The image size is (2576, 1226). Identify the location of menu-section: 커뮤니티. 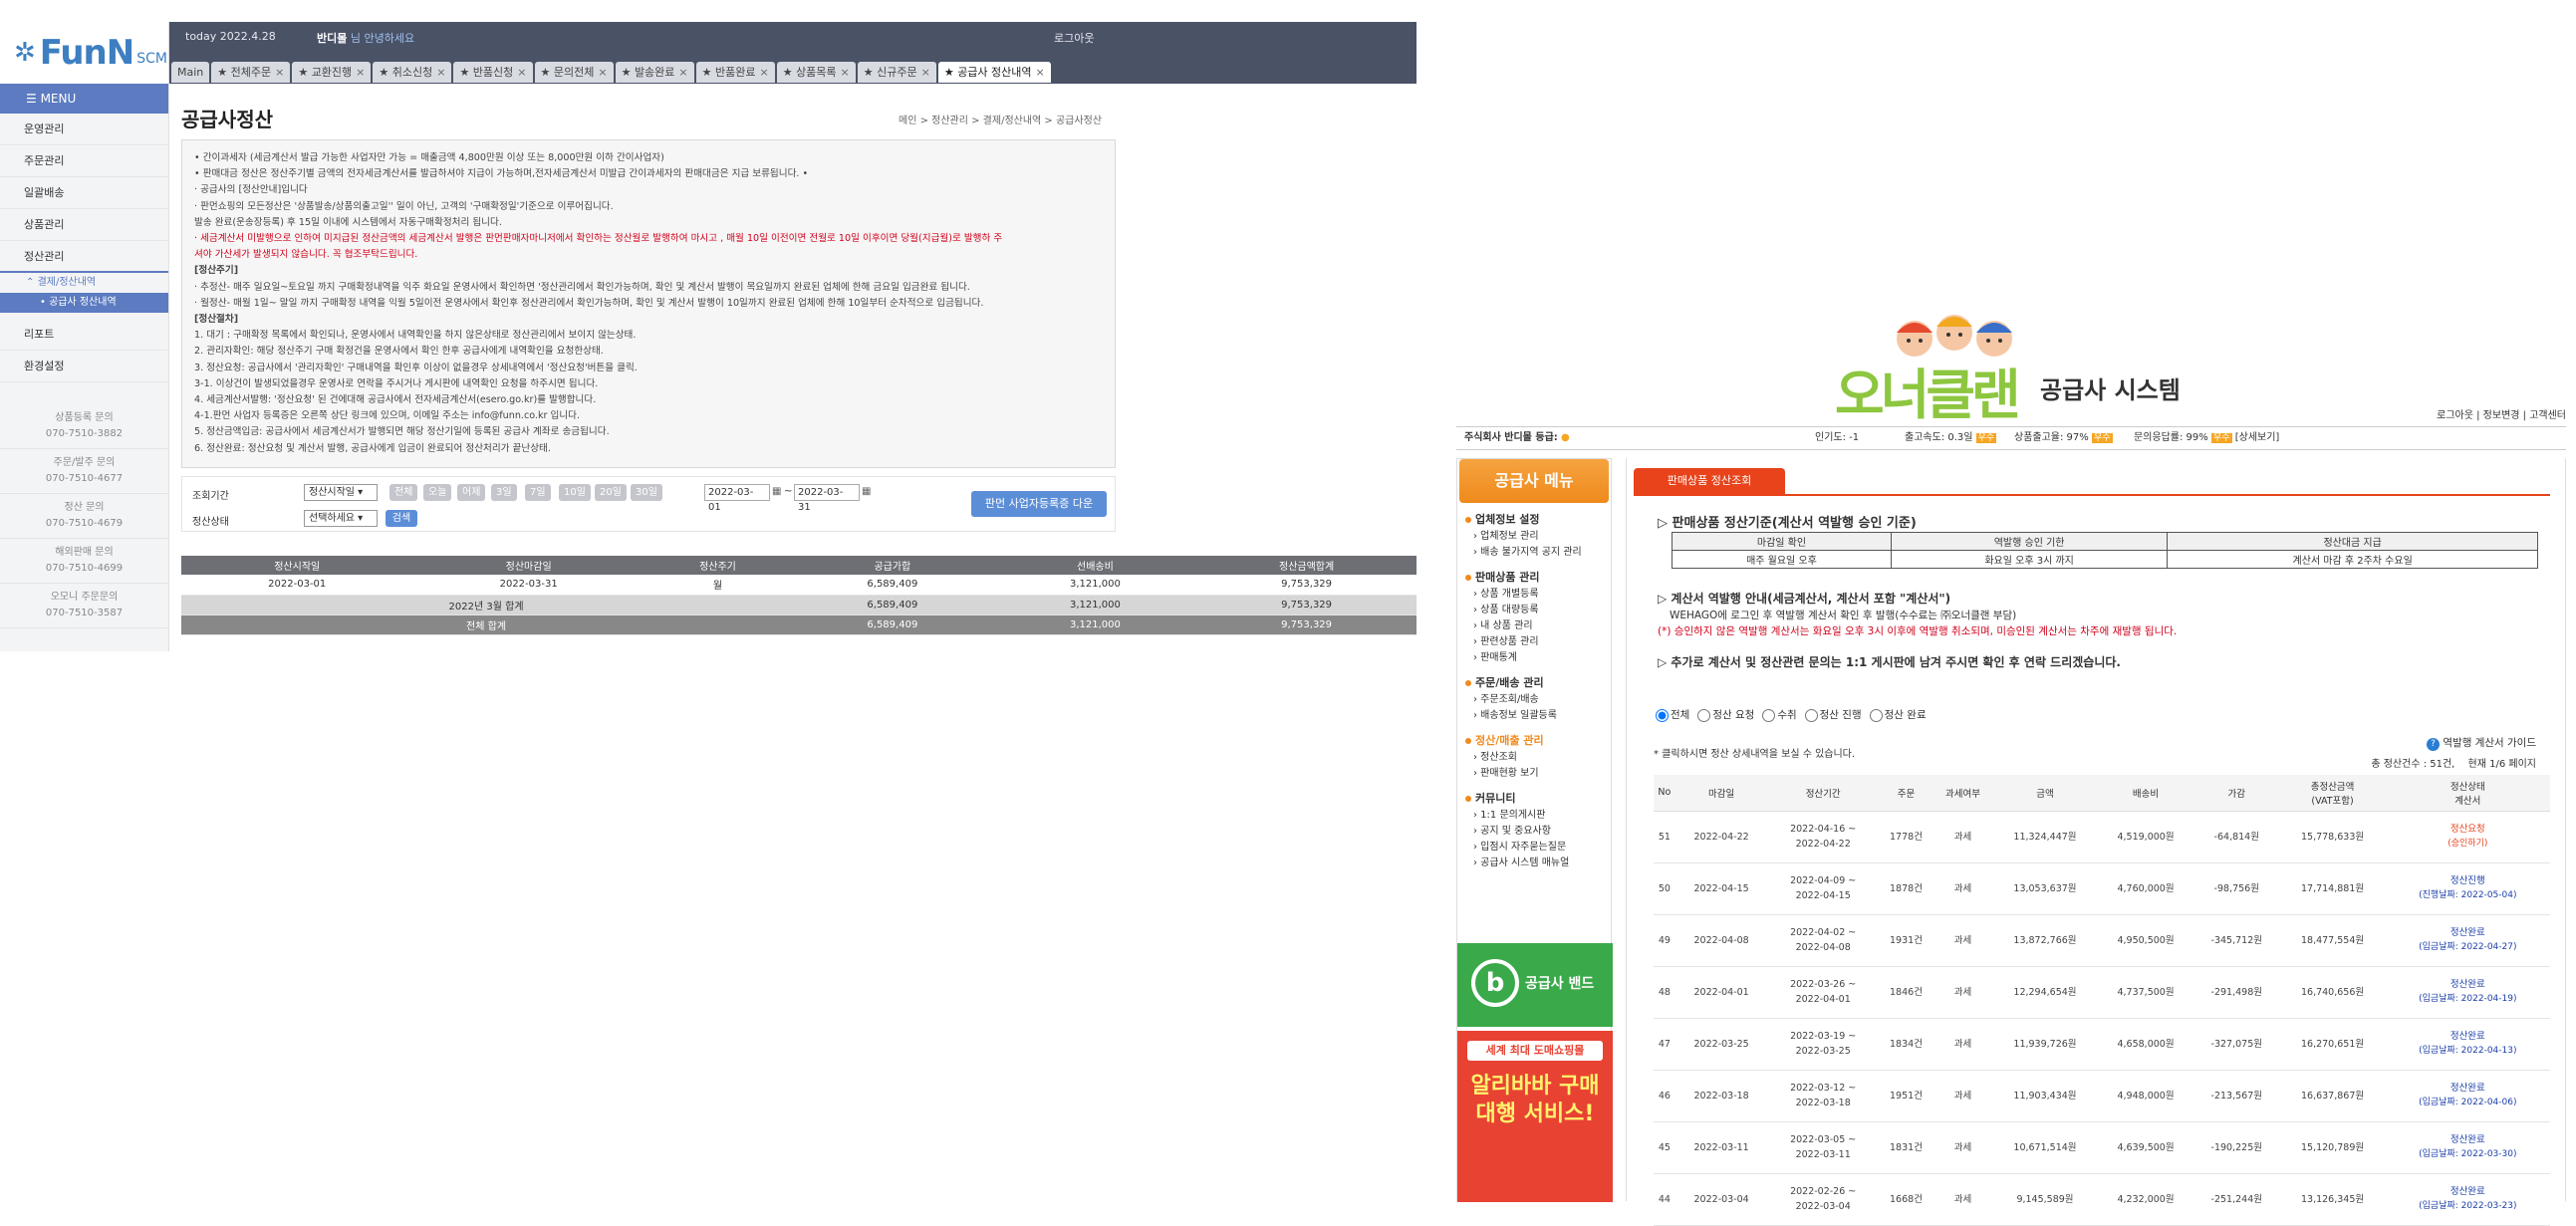
(1534, 795).